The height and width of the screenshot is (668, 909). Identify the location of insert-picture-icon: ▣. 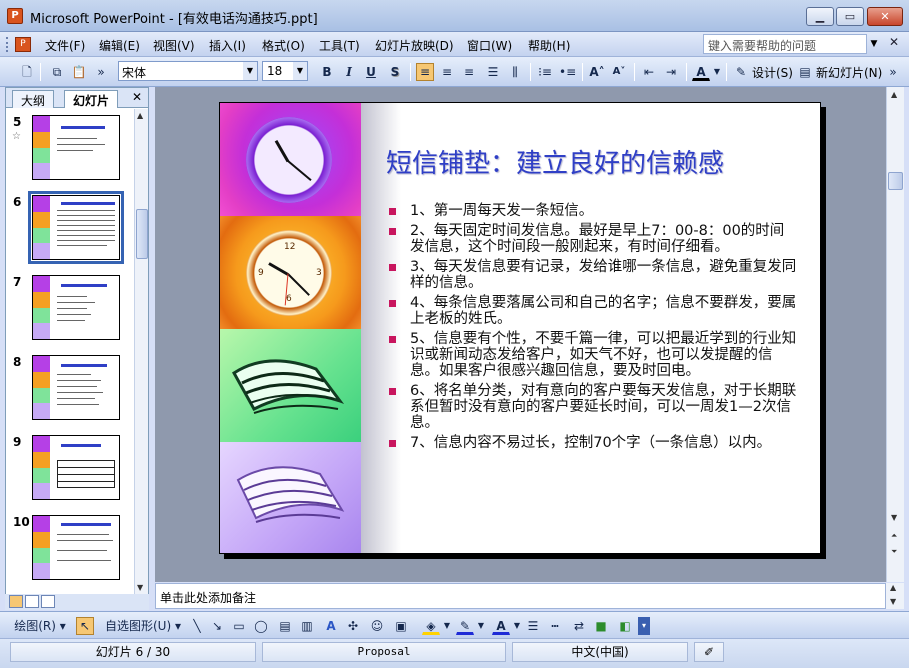
(401, 626).